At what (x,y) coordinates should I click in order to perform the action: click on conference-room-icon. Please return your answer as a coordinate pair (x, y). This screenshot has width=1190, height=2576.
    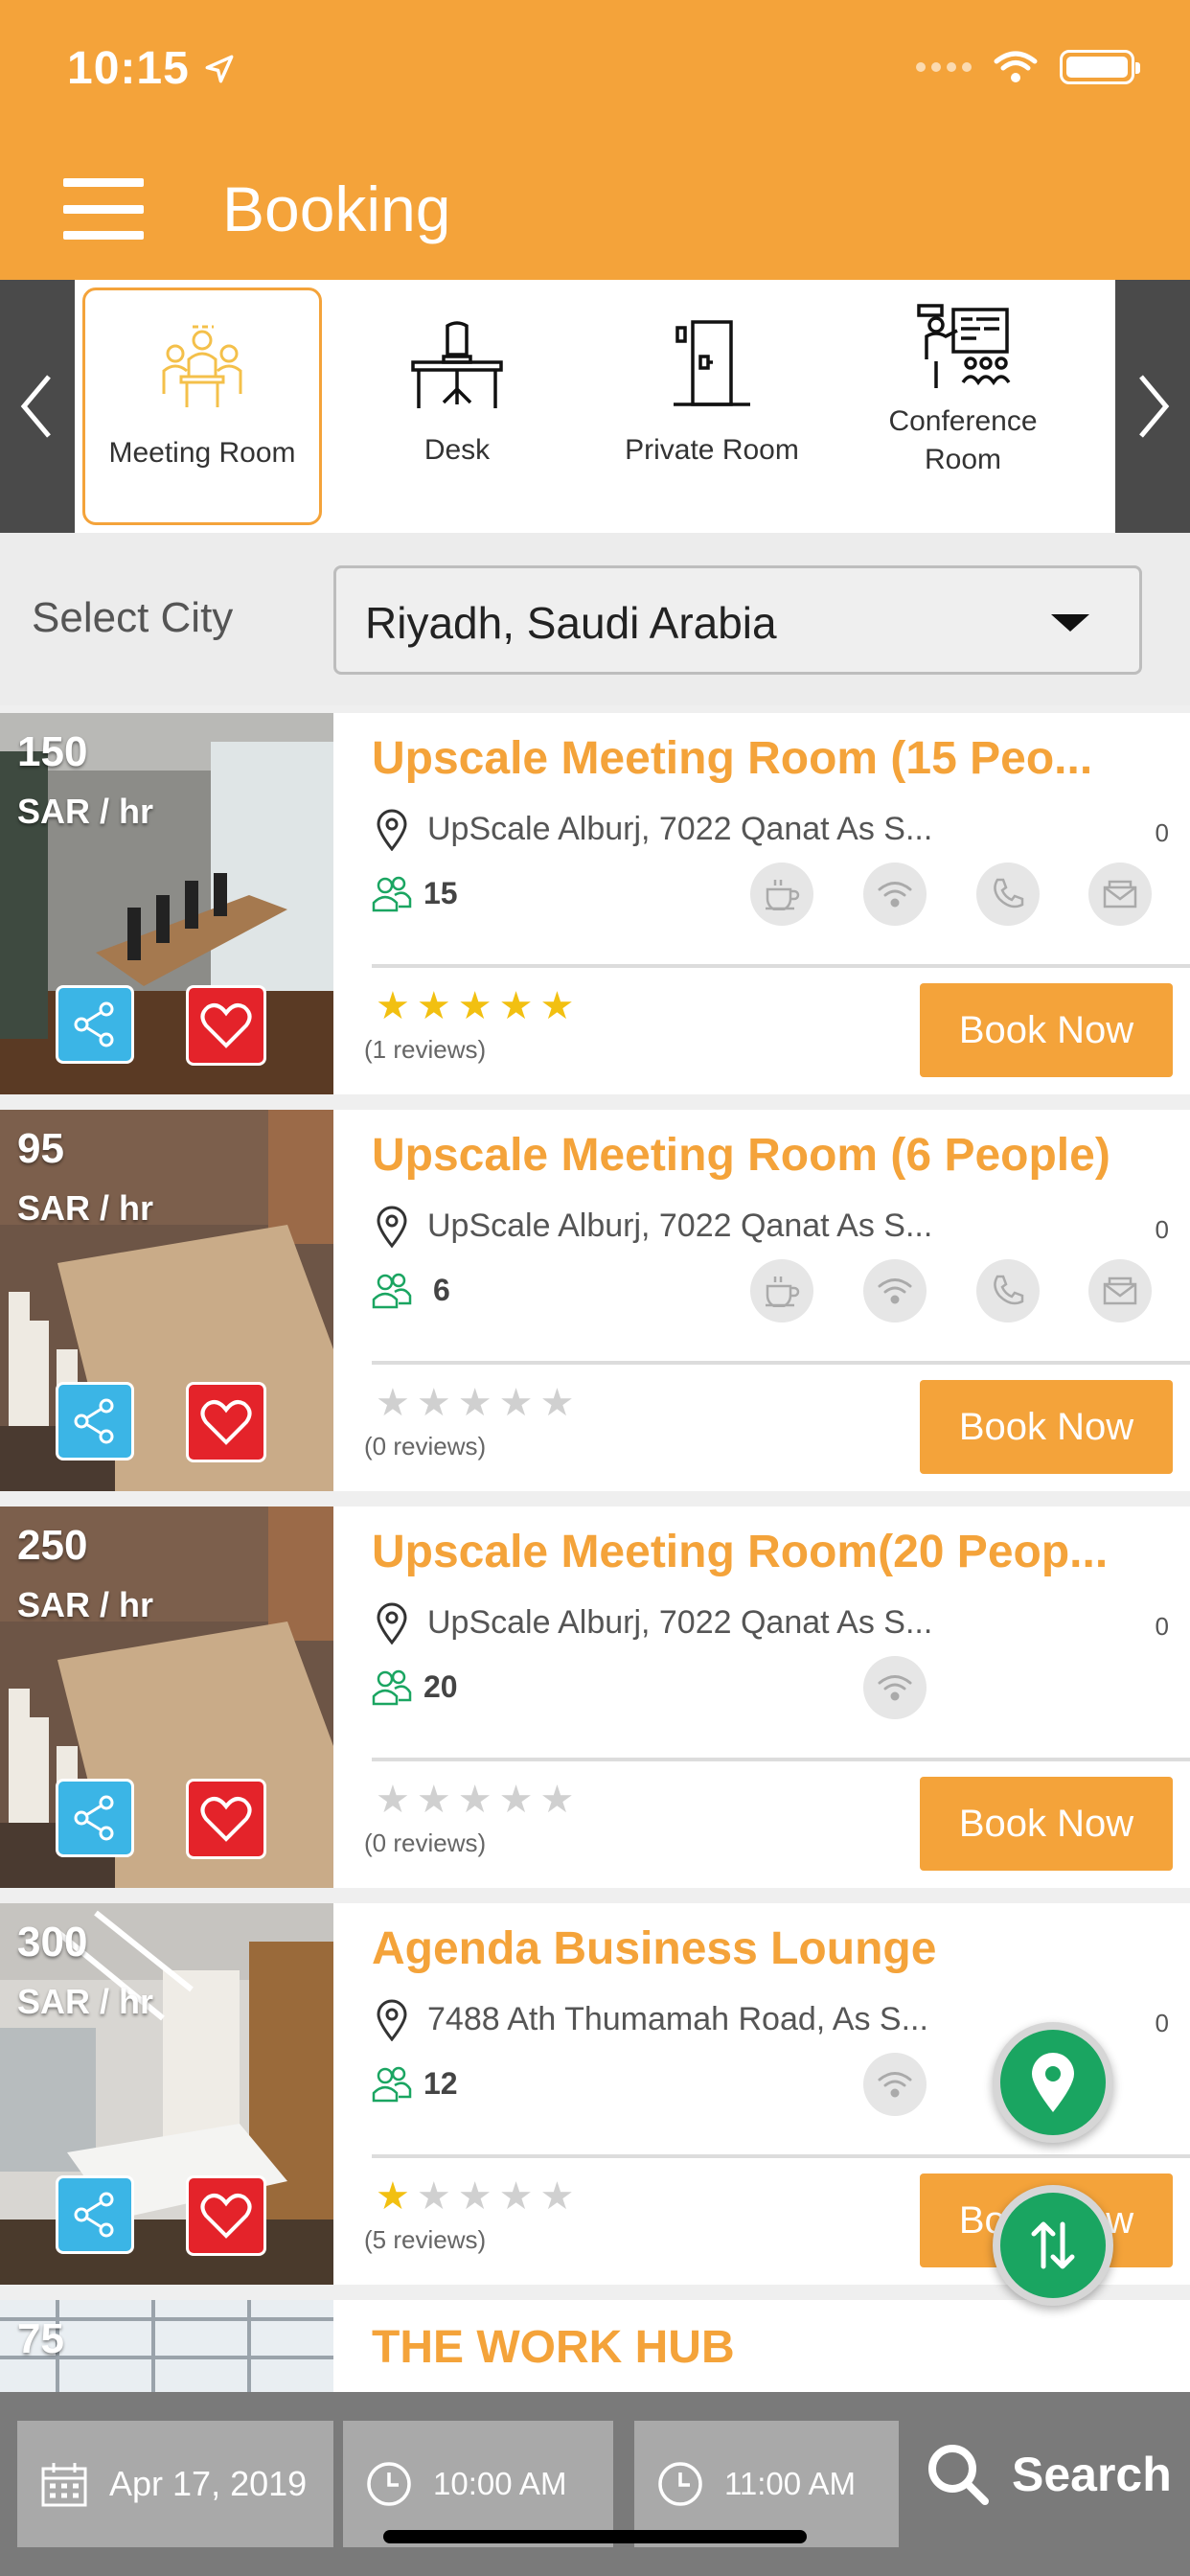
    Looking at the image, I should click on (963, 350).